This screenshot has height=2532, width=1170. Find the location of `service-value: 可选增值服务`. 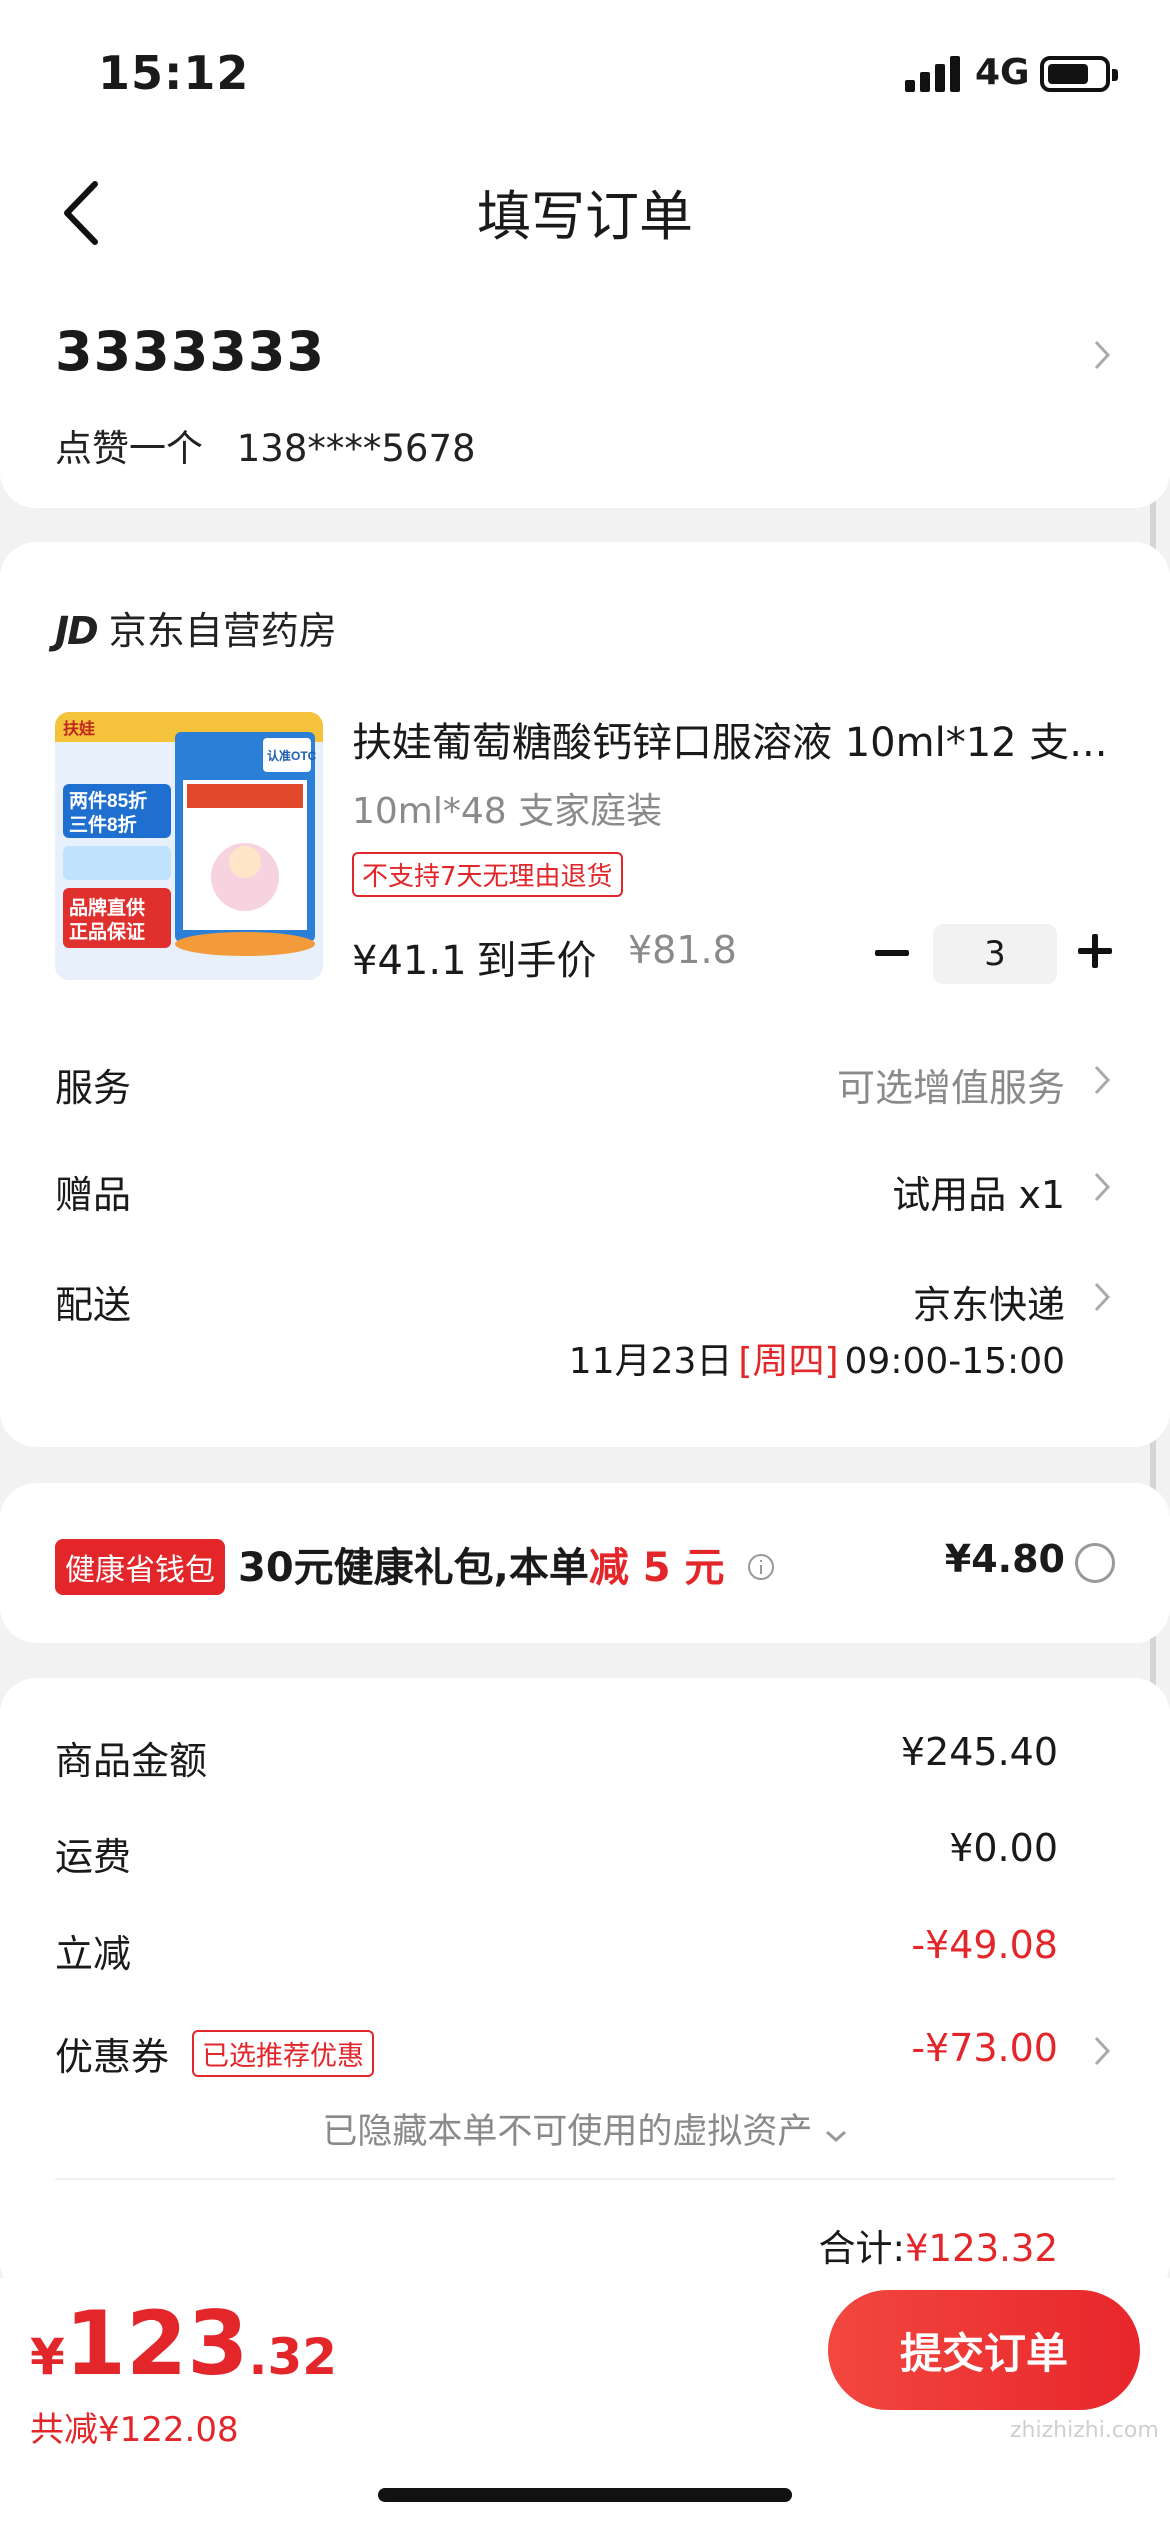

service-value: 可选增值服务 is located at coordinates (951, 1084).